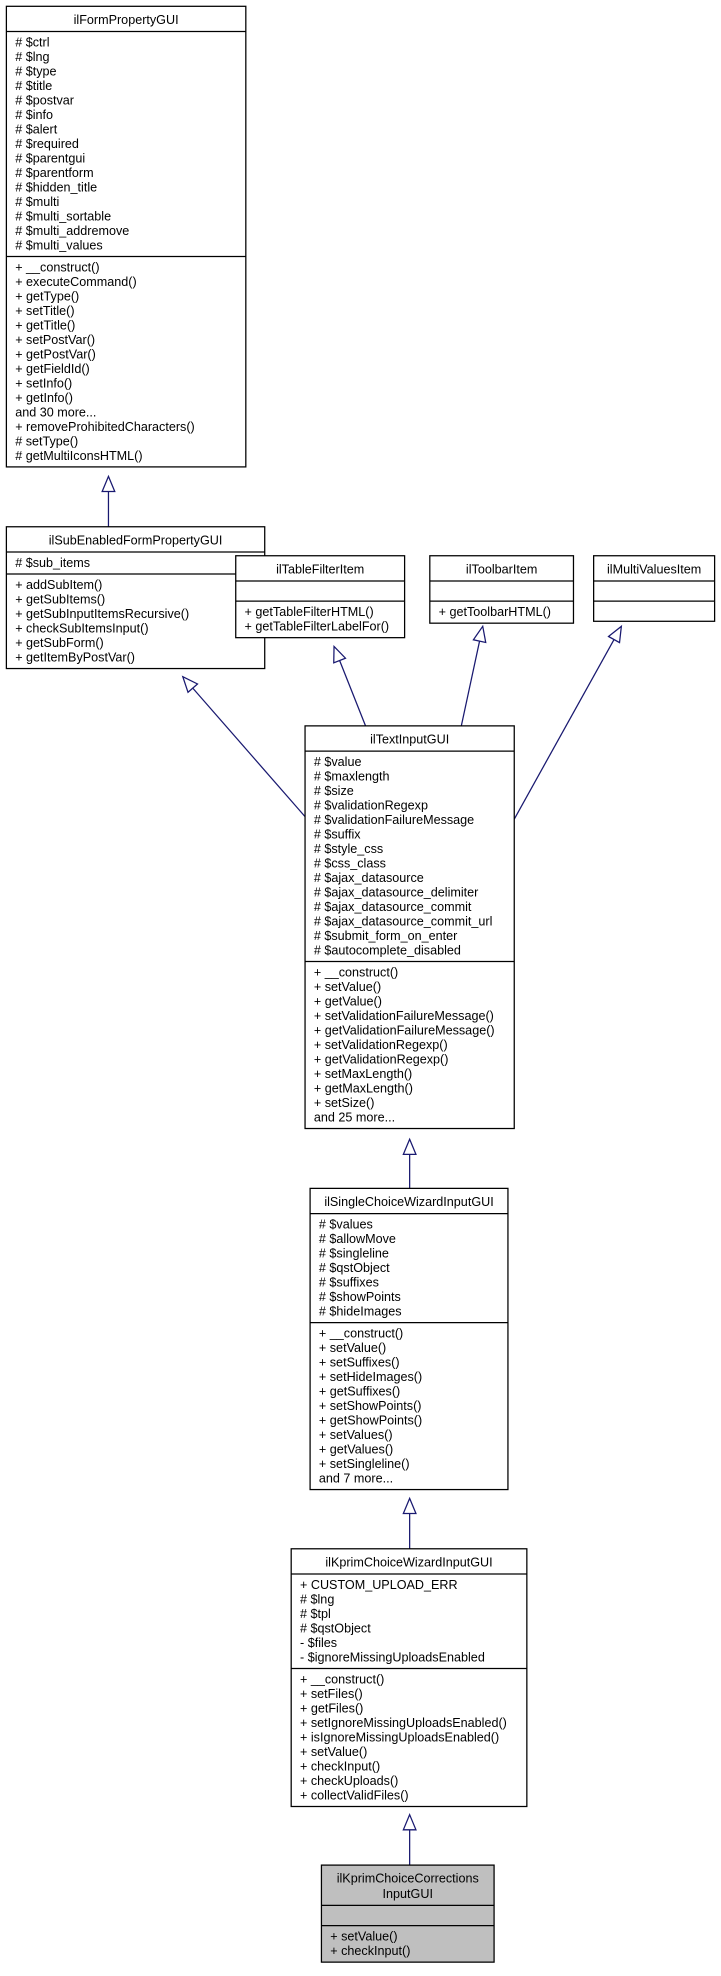  What do you see at coordinates (408, 1879) in the screenshot?
I see `class-name: ilKprimChoiceCorrections` at bounding box center [408, 1879].